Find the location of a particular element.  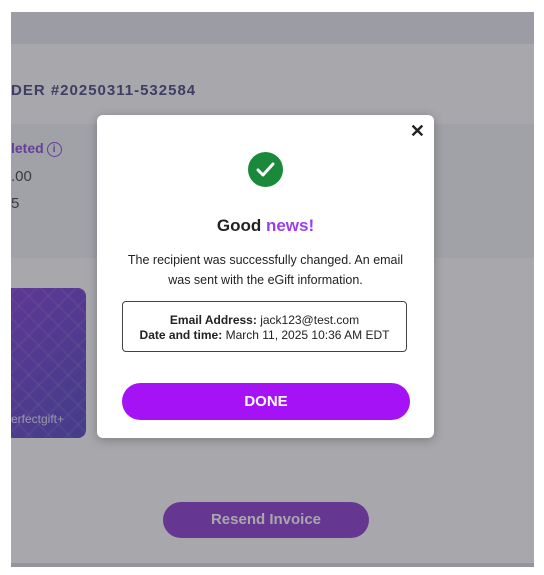

headline-prefix: Good is located at coordinates (239, 225).